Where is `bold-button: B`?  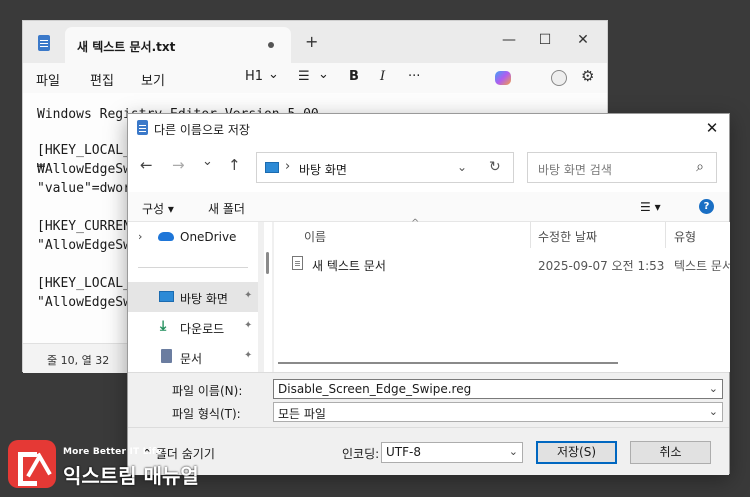 bold-button: B is located at coordinates (354, 76).